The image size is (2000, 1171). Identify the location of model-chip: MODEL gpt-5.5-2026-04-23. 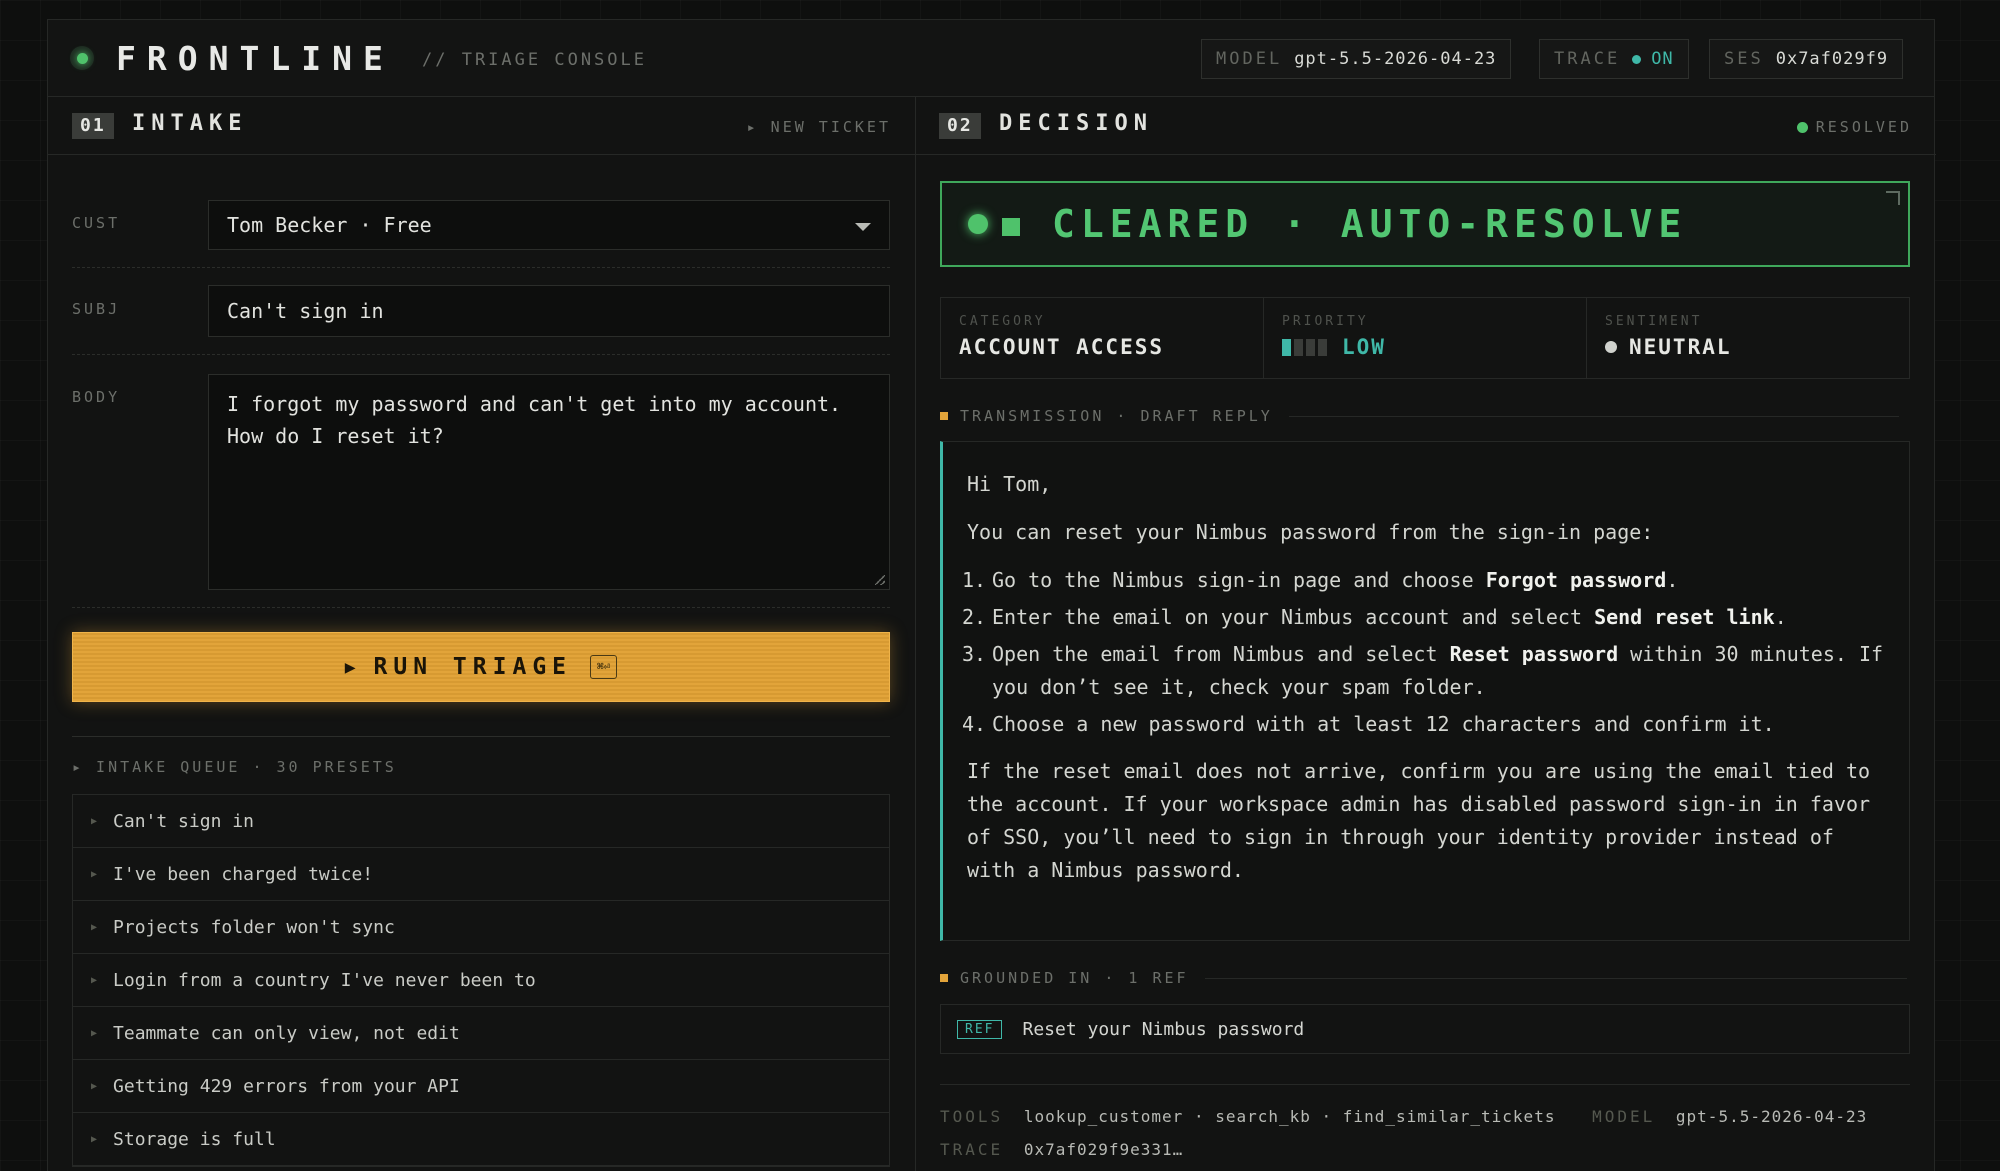
(1356, 59).